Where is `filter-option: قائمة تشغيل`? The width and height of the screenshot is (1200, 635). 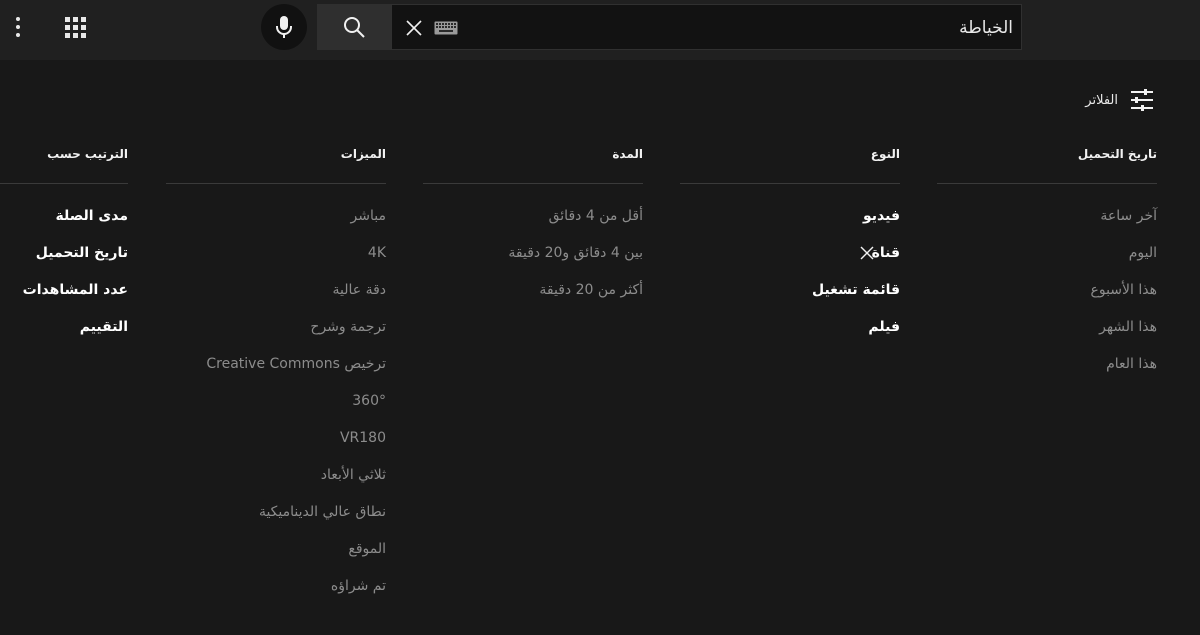 filter-option: قائمة تشغيل is located at coordinates (790, 290).